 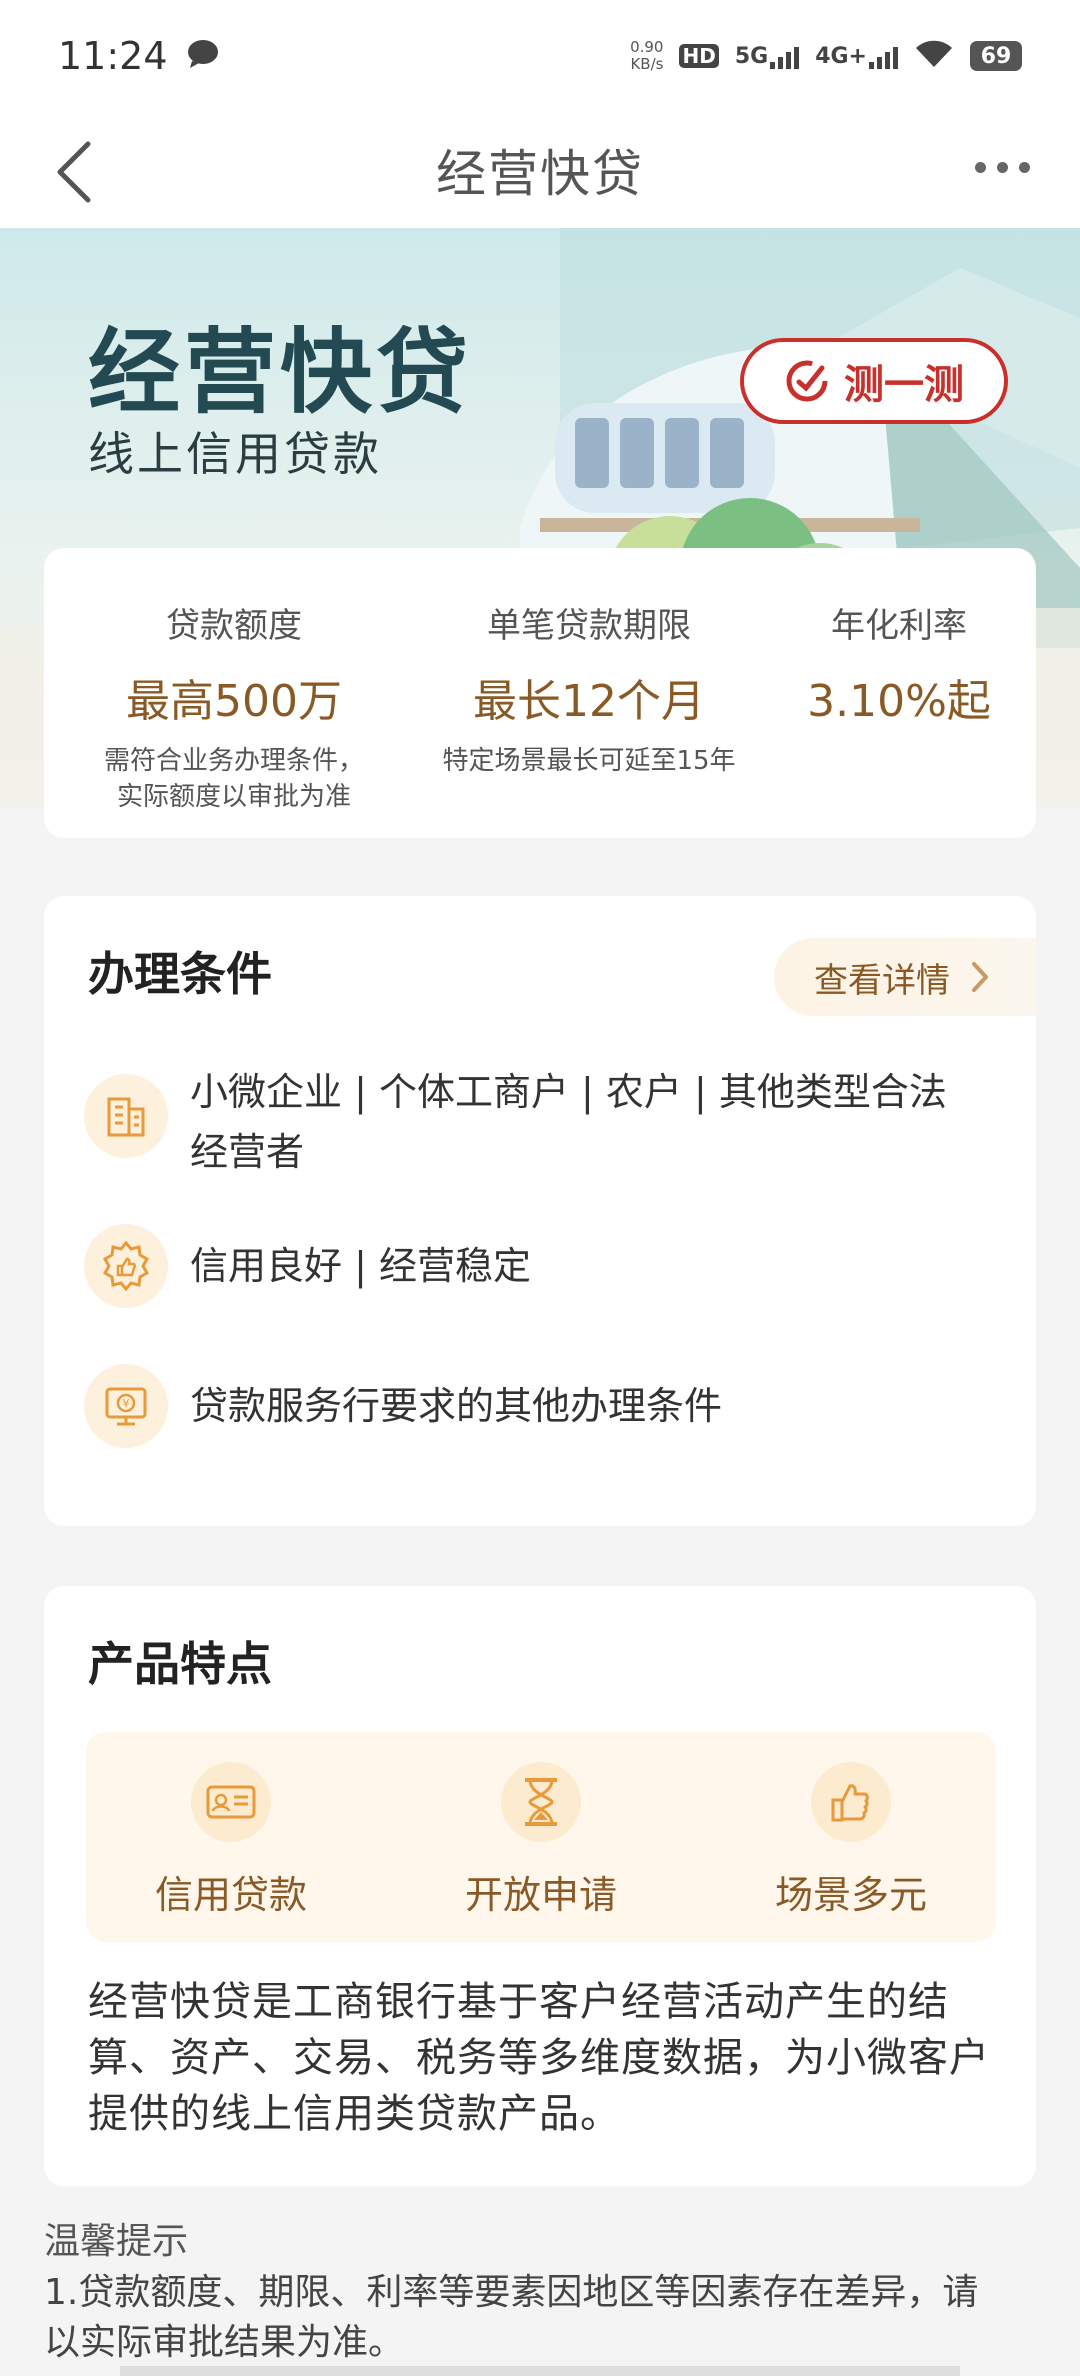 I want to click on view-details-label: 查看详情, so click(x=882, y=980).